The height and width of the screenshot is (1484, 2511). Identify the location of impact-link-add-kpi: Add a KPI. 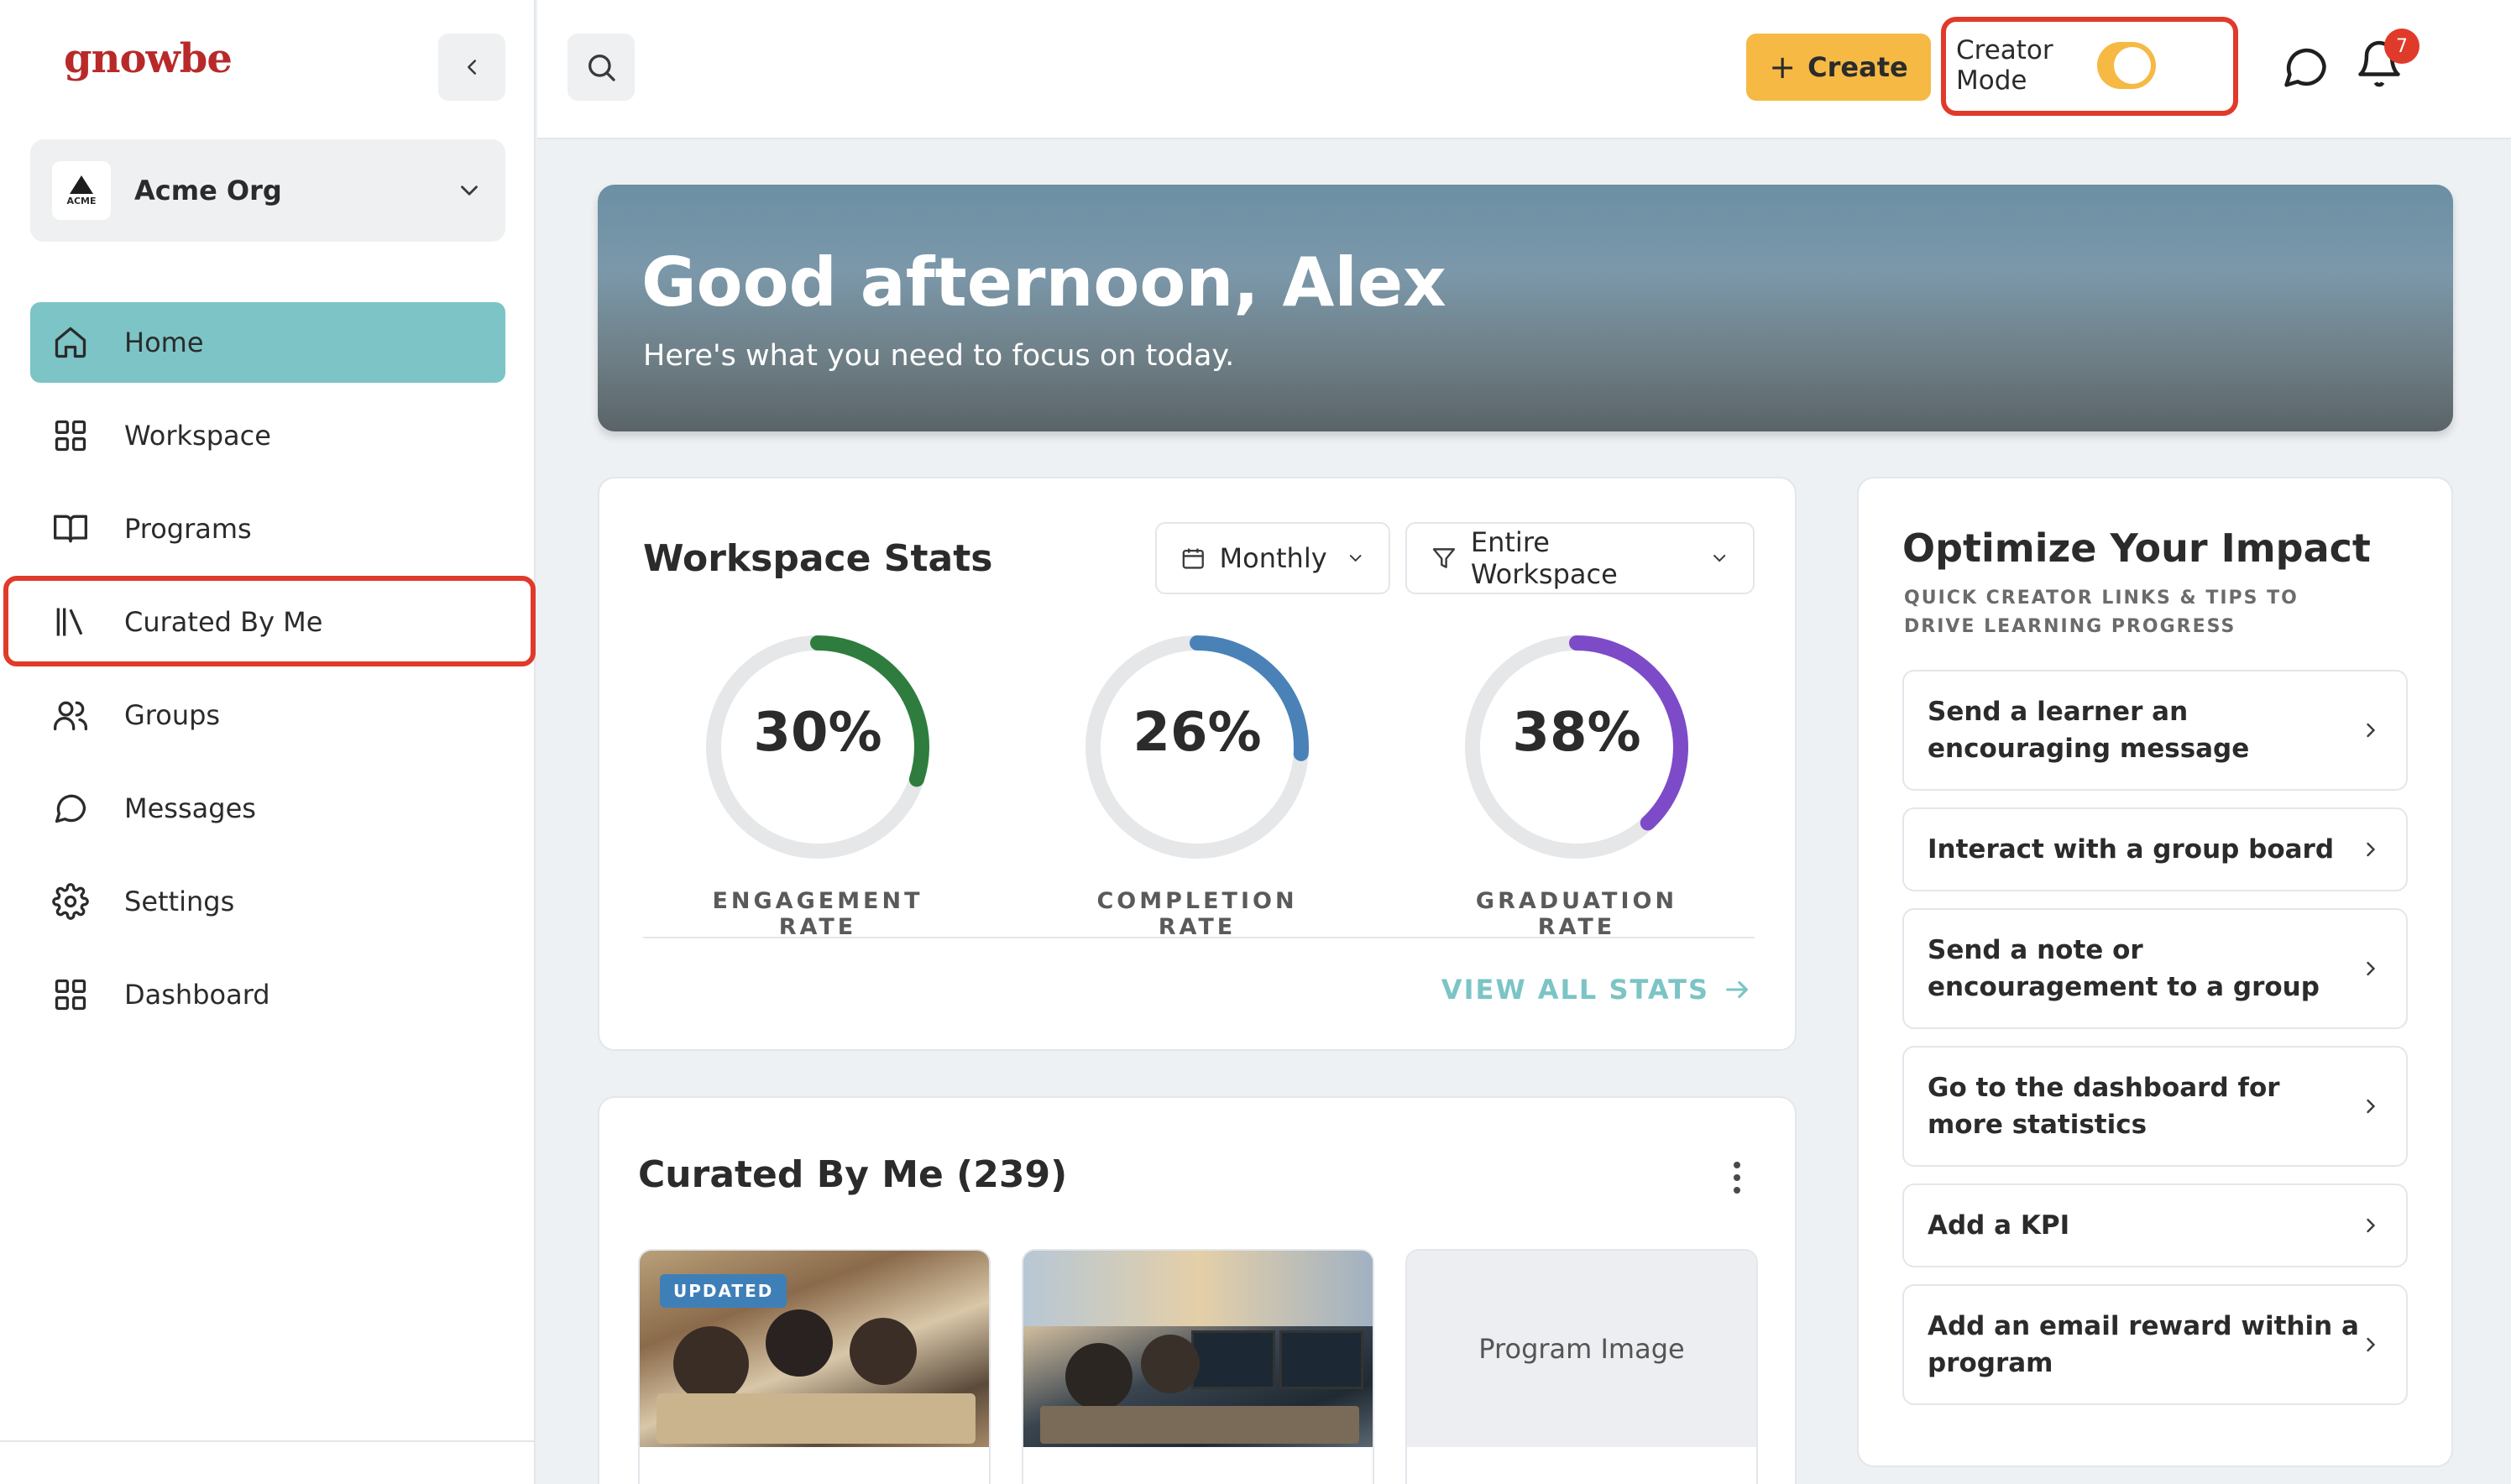
(2155, 1225).